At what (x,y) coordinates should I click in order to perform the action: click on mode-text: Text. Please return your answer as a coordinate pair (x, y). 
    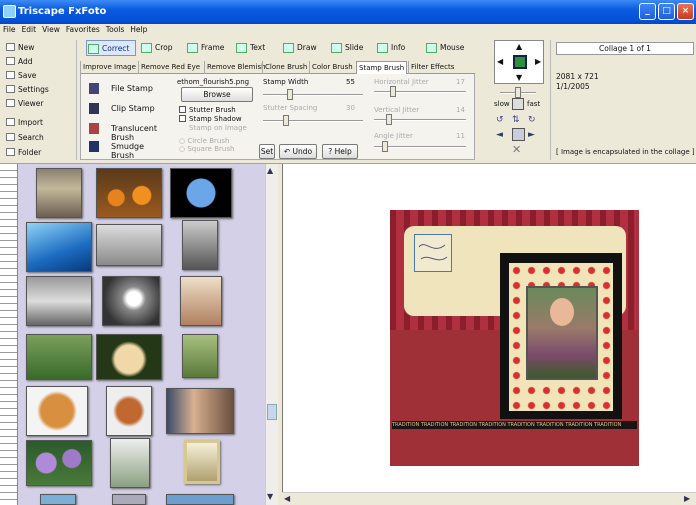
    Looking at the image, I should click on (254, 48).